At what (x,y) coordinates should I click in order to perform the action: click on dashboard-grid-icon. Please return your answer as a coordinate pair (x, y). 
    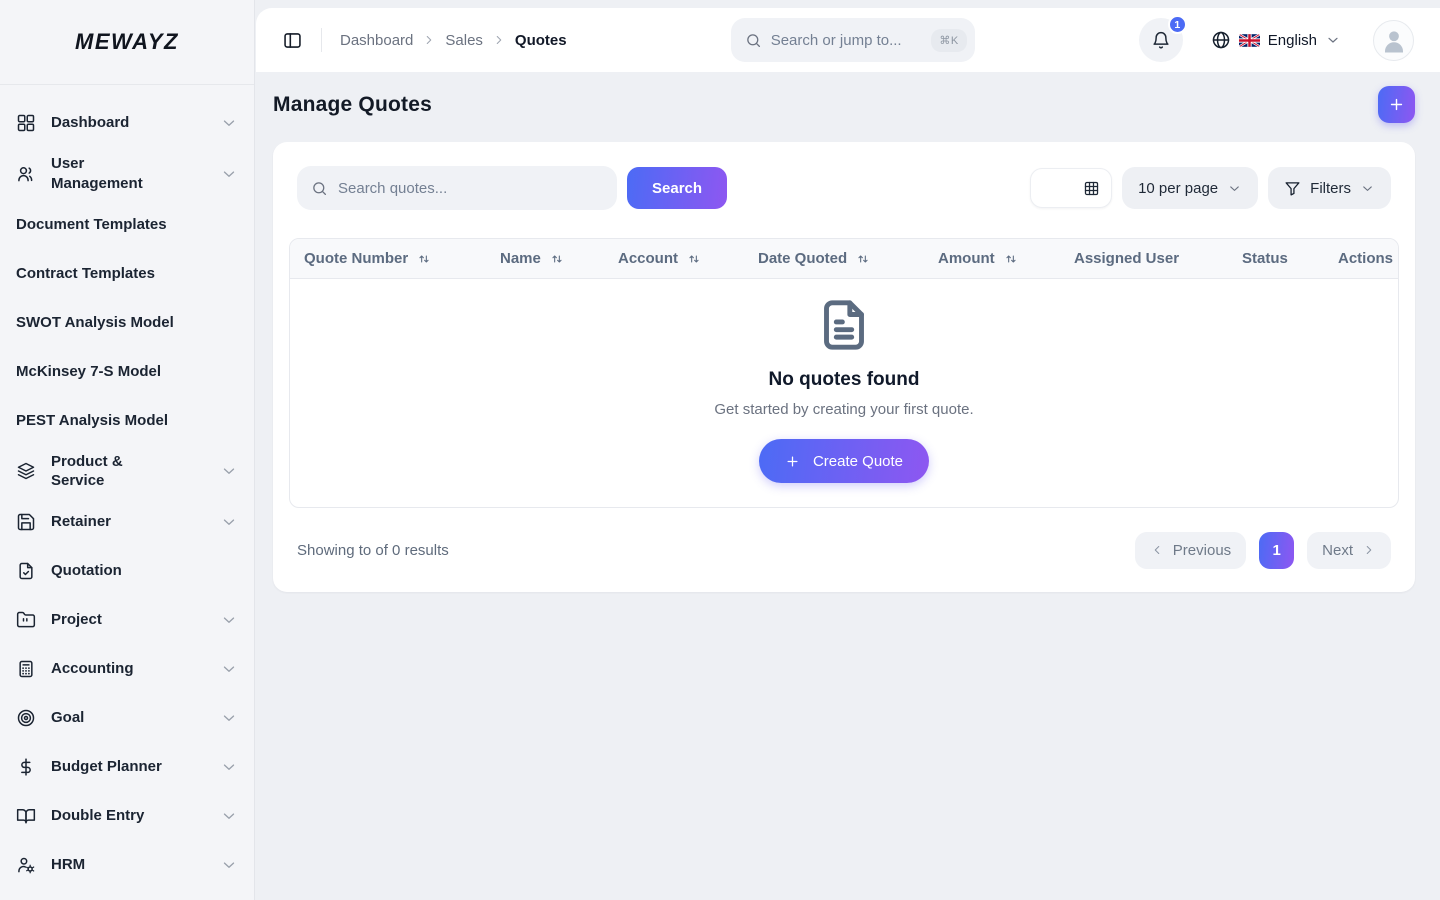
    Looking at the image, I should click on (26, 123).